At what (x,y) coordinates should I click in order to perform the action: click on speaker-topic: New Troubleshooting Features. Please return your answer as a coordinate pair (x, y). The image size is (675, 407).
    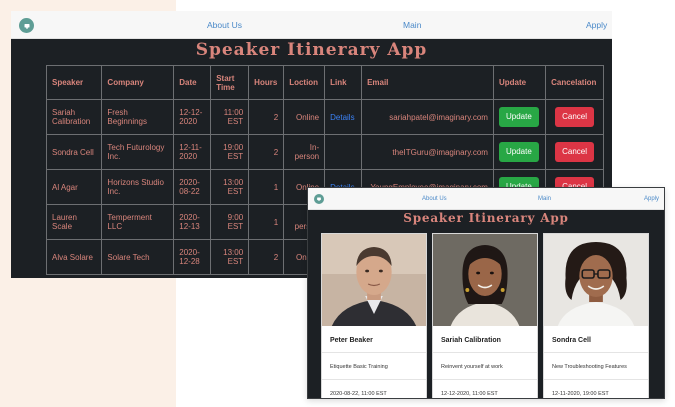
    Looking at the image, I should click on (589, 367).